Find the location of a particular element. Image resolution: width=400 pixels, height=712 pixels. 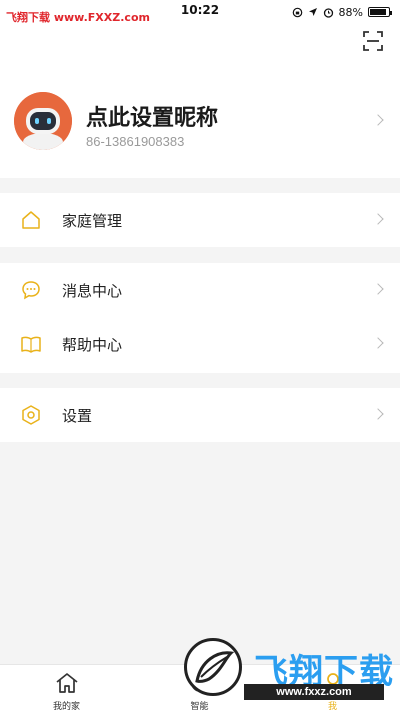

message-icon is located at coordinates (31, 290).